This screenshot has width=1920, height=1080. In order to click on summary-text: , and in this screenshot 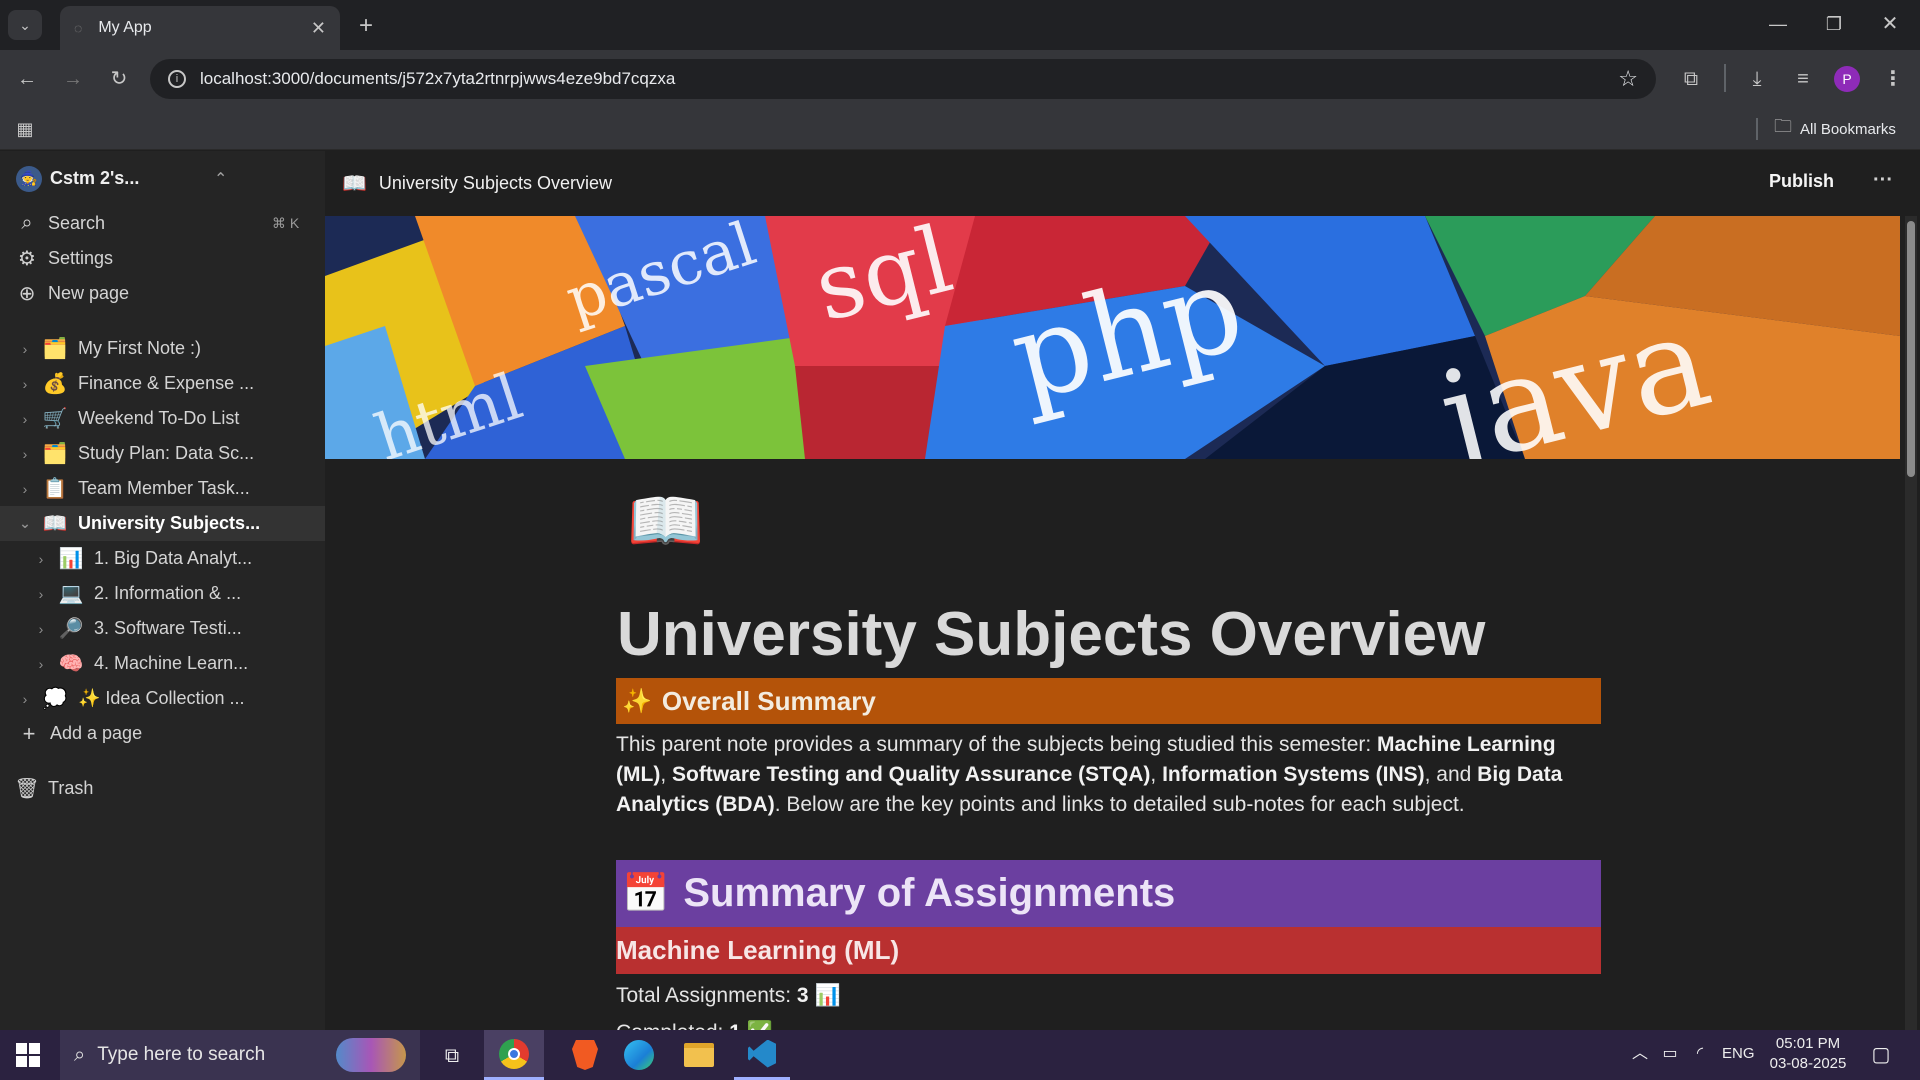, I will do `click(1451, 774)`.